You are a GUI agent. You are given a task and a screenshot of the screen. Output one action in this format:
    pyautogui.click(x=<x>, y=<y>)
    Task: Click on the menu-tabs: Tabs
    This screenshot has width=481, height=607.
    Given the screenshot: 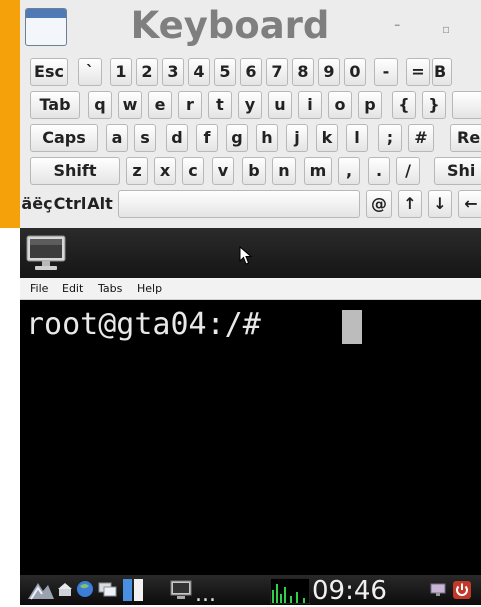 What is the action you would take?
    pyautogui.click(x=110, y=288)
    